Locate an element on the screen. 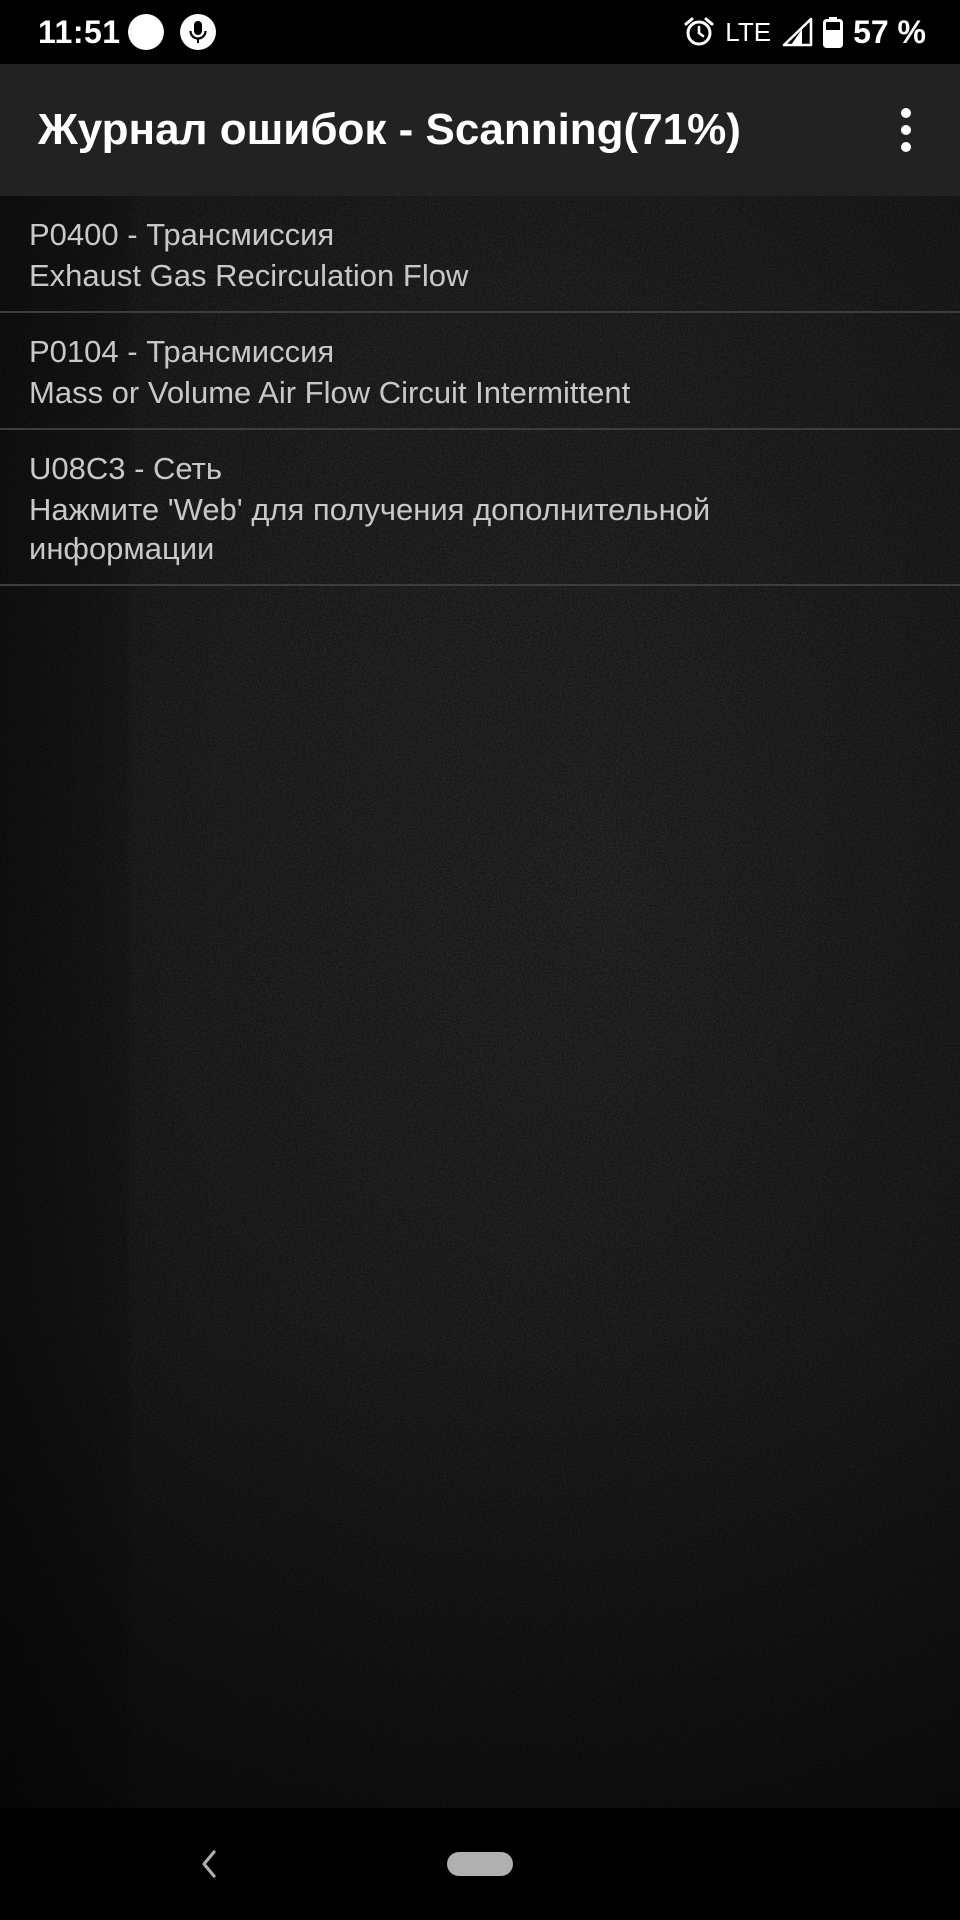  page-title: Журнал ошибок - Scanning(71%) is located at coordinates (389, 129).